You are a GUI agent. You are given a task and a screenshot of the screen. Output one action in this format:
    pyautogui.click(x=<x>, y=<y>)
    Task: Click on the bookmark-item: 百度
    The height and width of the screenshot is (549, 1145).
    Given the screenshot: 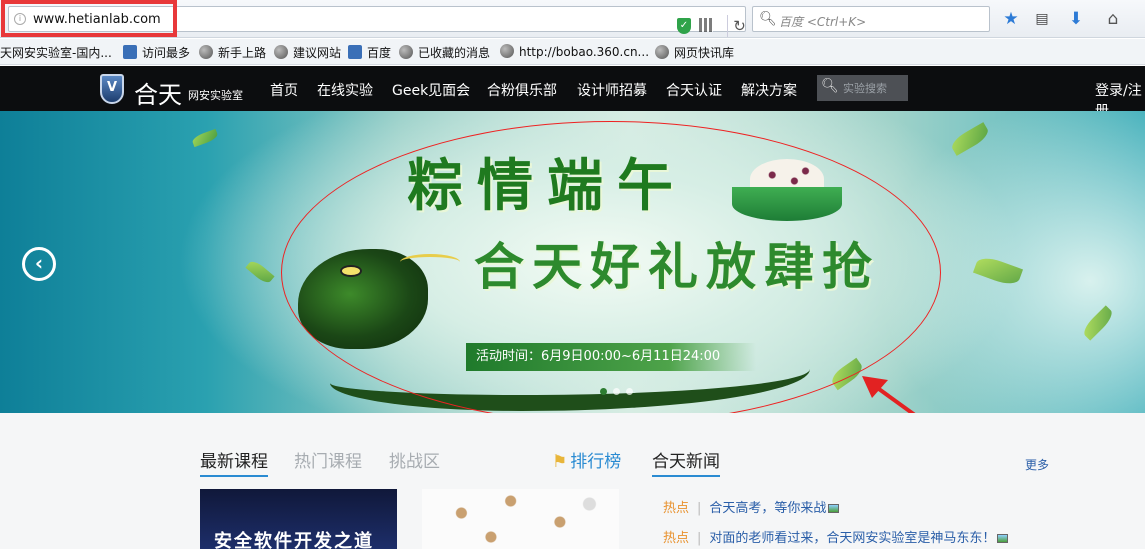 What is the action you would take?
    pyautogui.click(x=369, y=52)
    